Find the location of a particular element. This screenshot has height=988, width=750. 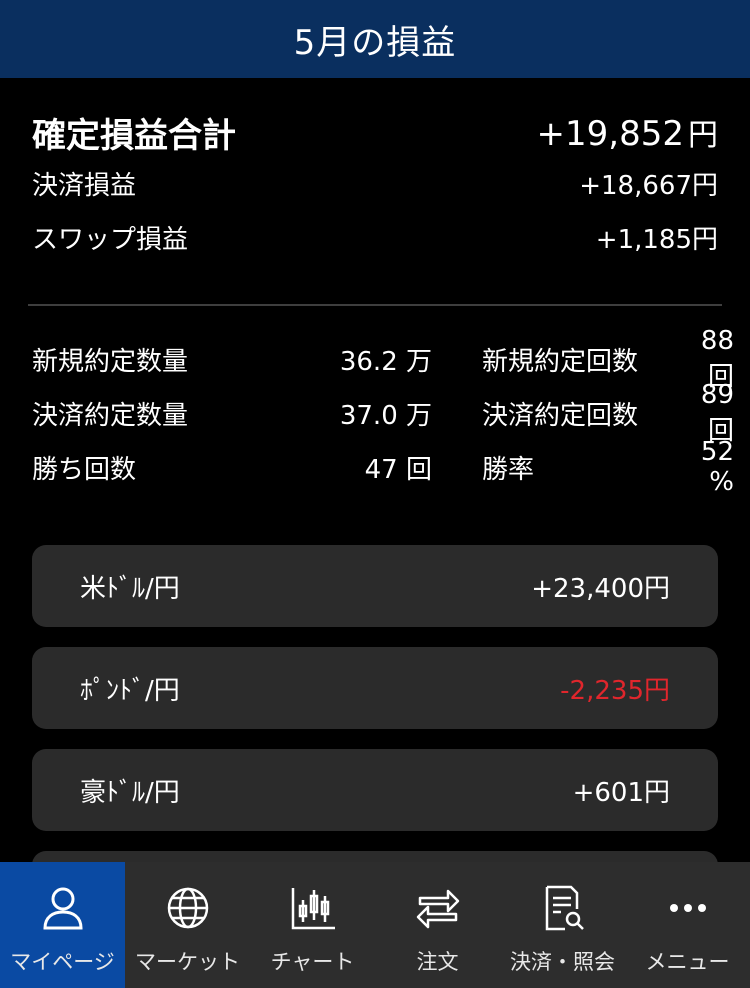

stat-label: 新規約定数量 is located at coordinates (110, 361).